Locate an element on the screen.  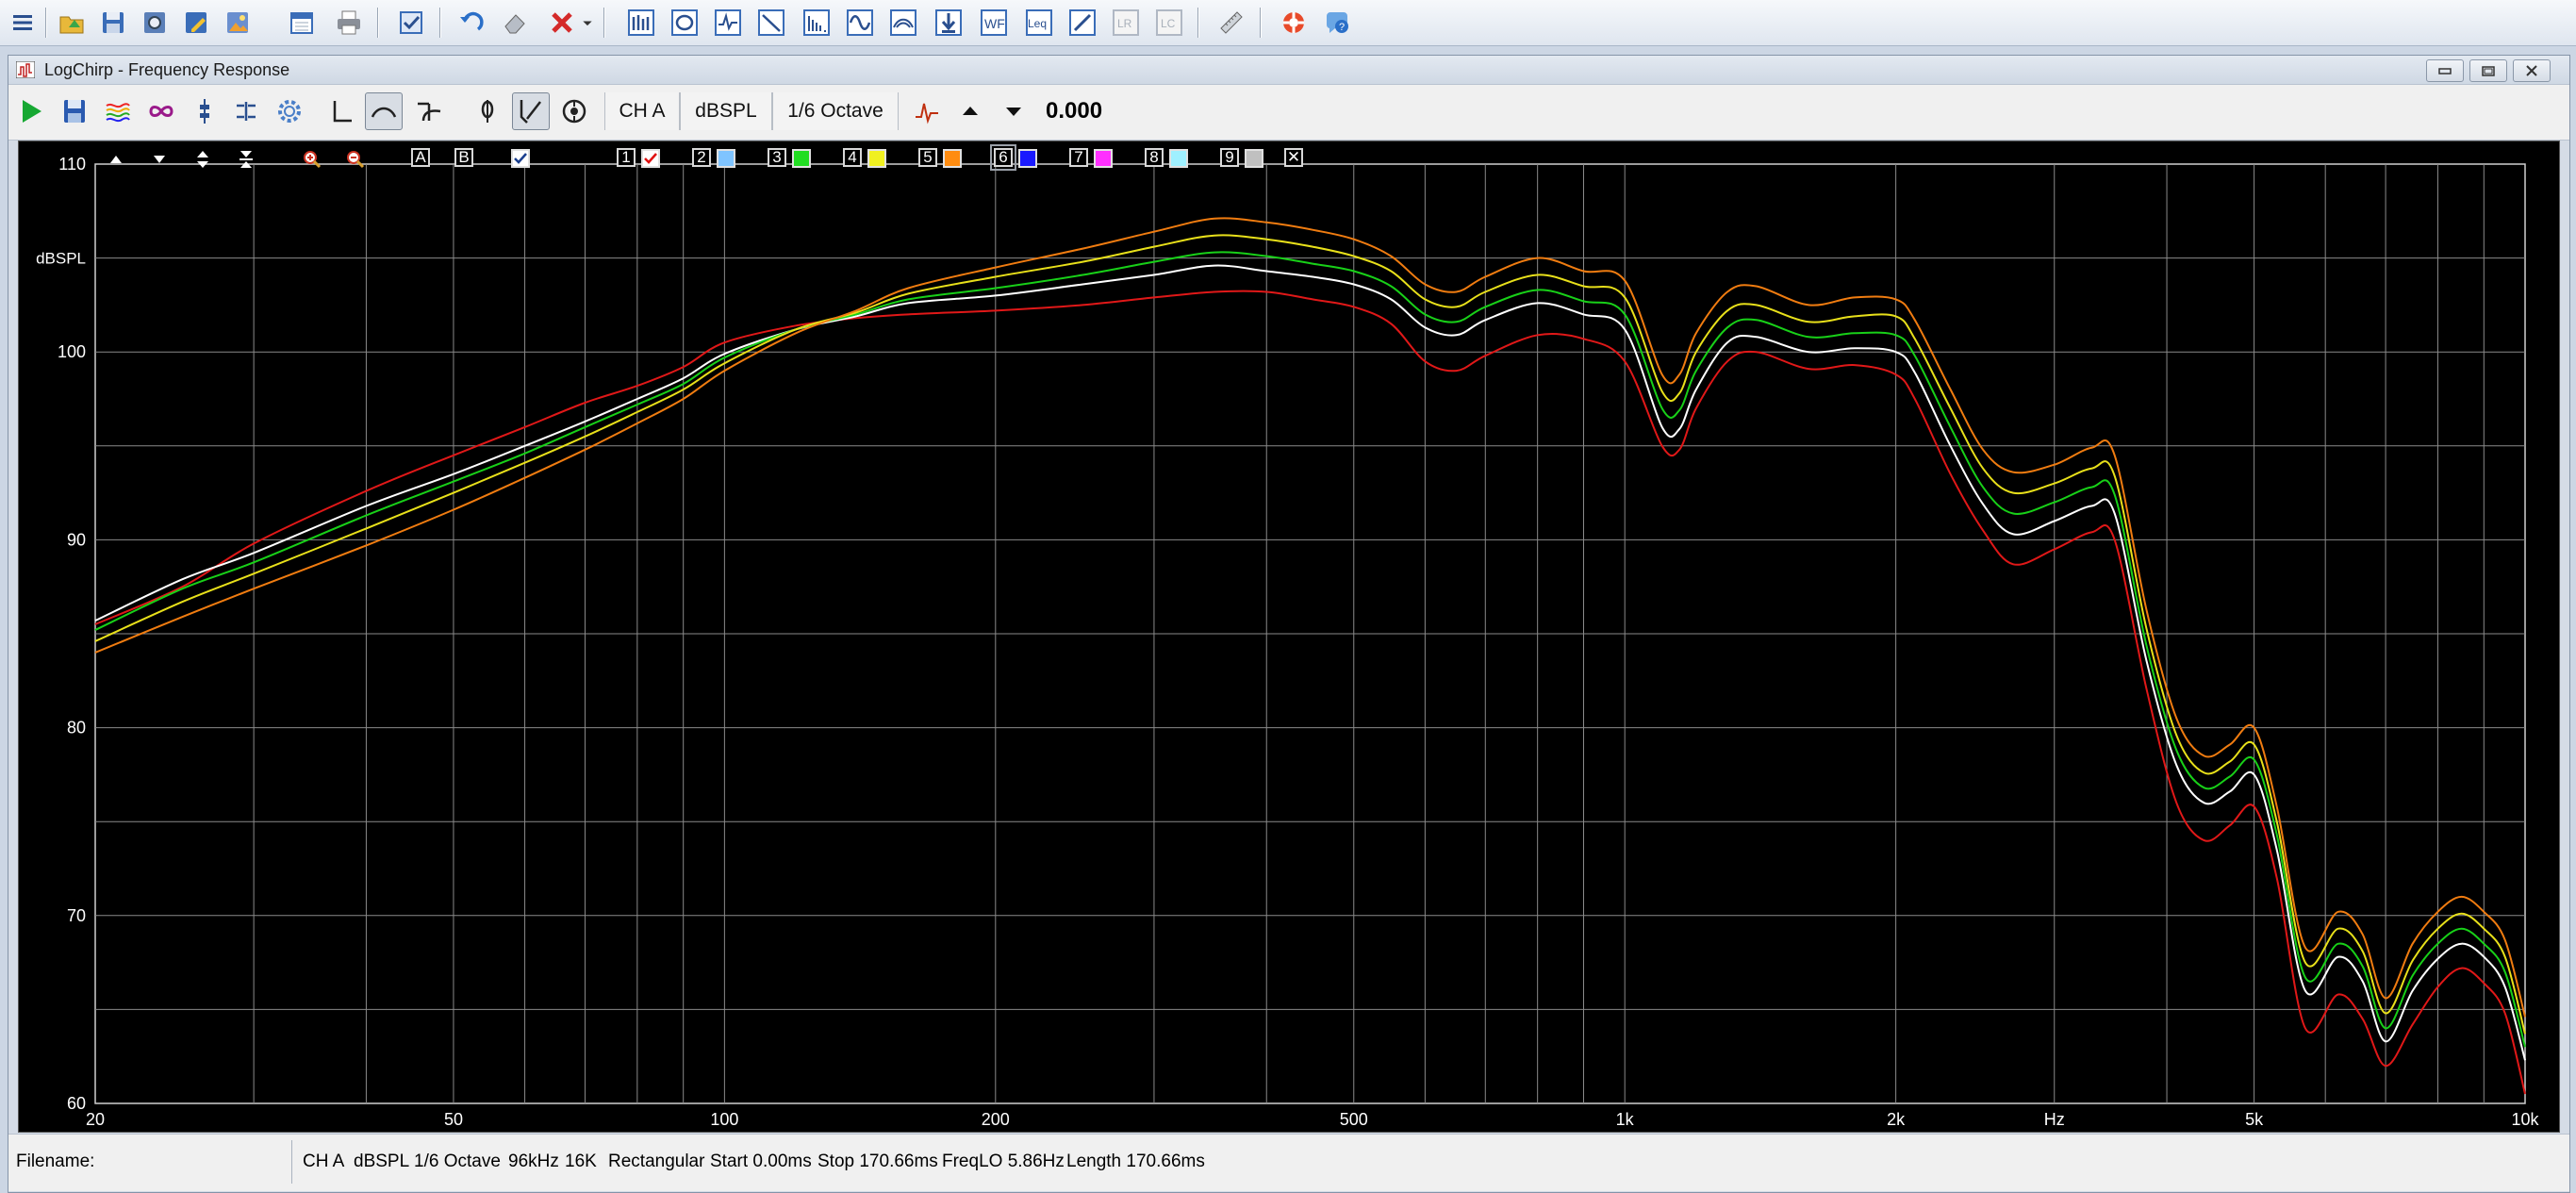
memory-4-color-toggle is located at coordinates (876, 158).